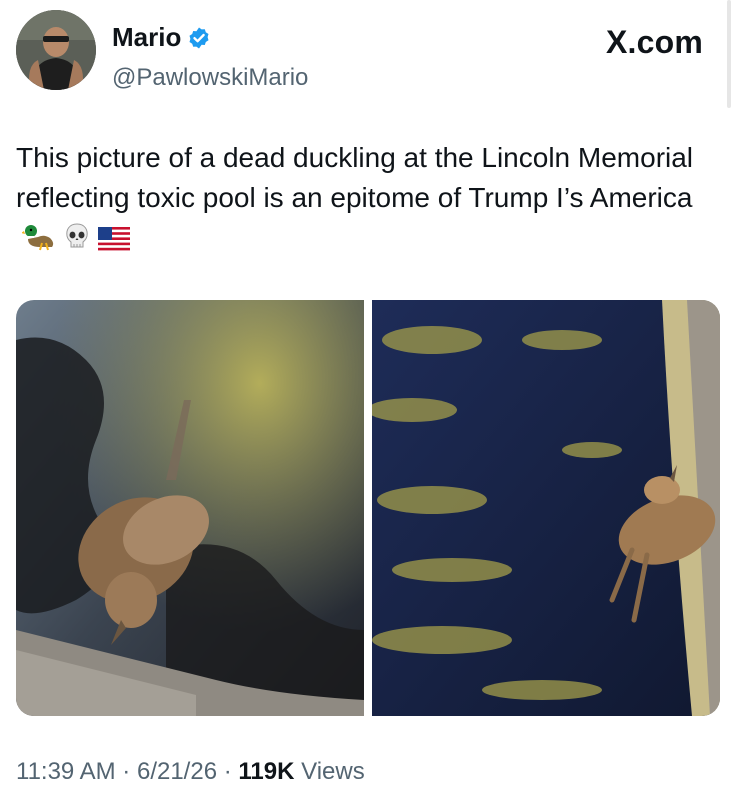  I want to click on views-label: Views, so click(333, 771).